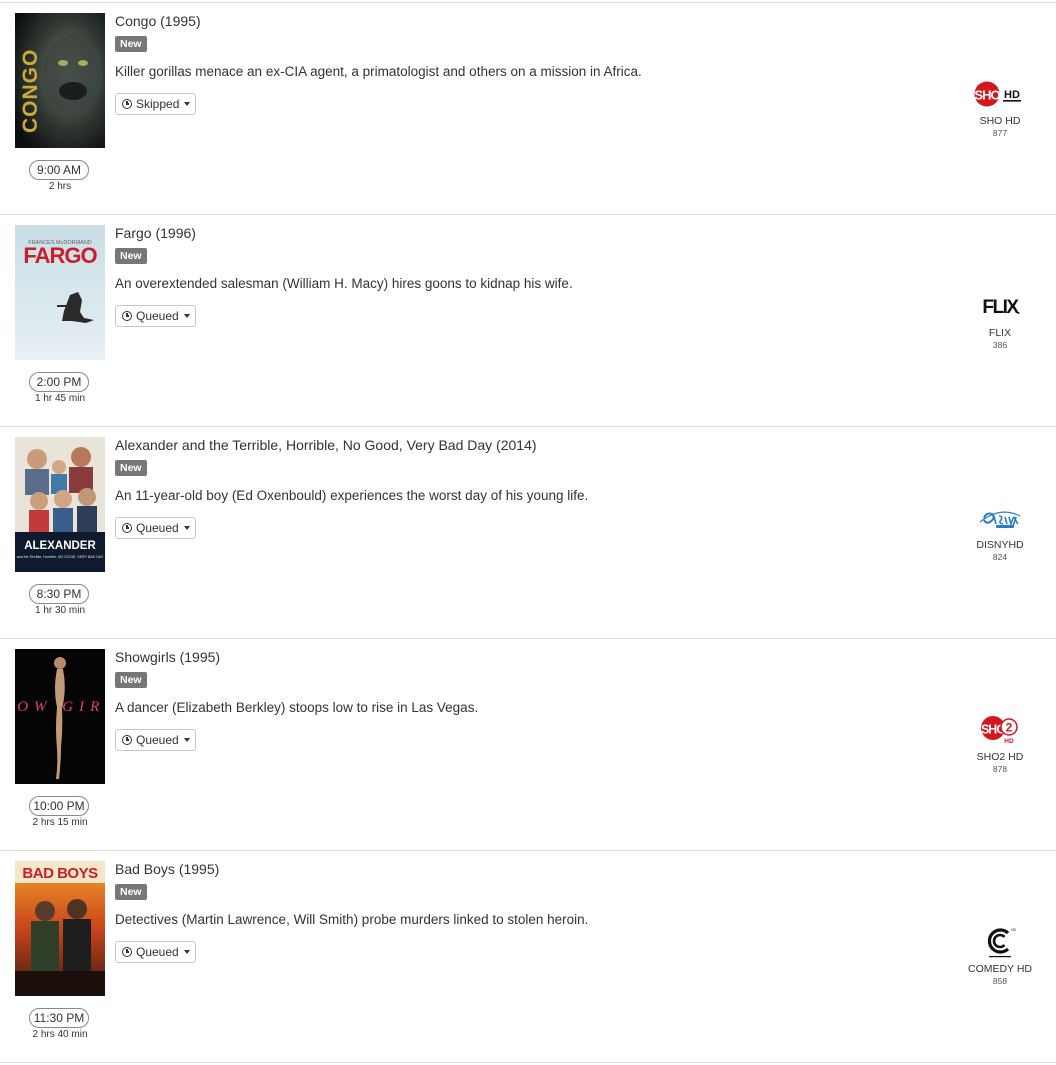 Image resolution: width=1056 pixels, height=1065 pixels. Describe the element at coordinates (1000, 769) in the screenshot. I see `channel-number: 878` at that location.